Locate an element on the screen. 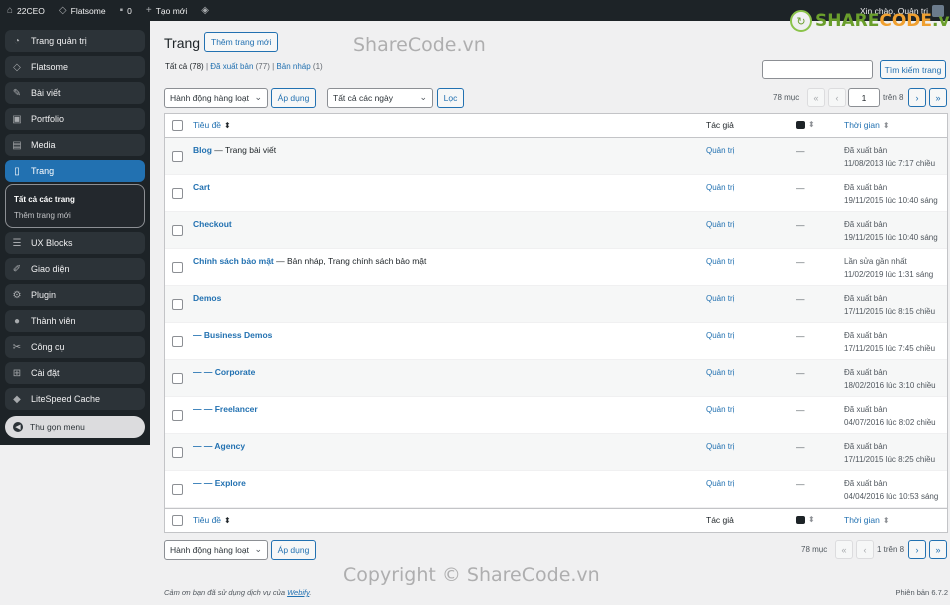  select-all-checkbox-bottom is located at coordinates (177, 520).